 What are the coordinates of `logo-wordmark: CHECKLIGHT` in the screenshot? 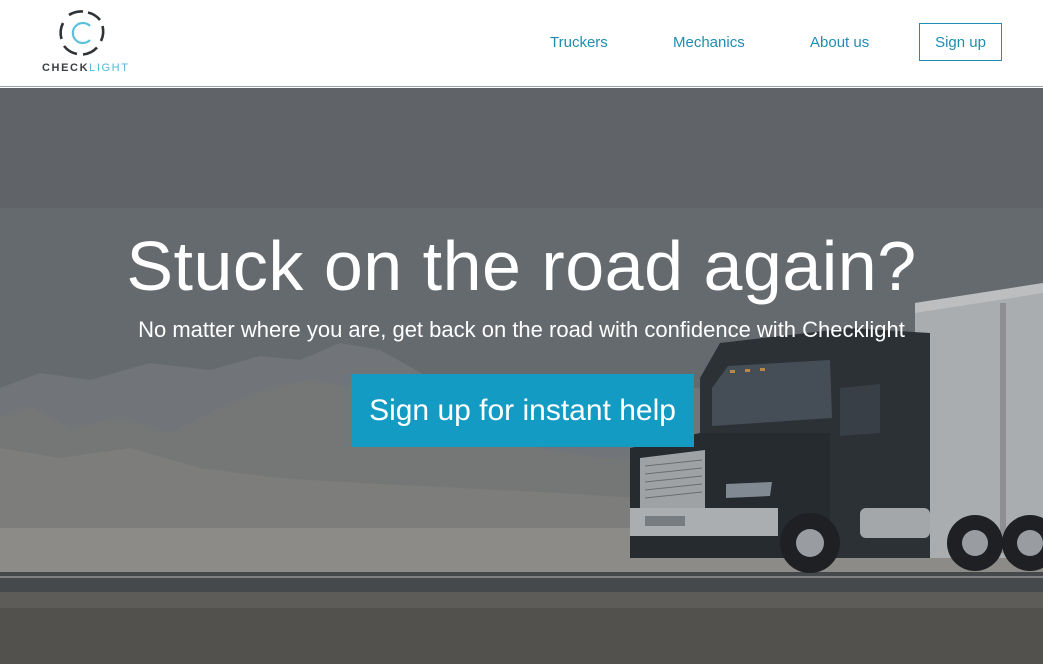 It's located at (86, 68).